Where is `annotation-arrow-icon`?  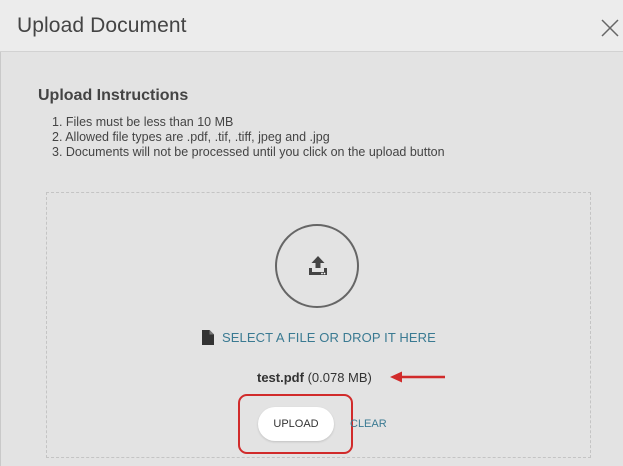
annotation-arrow-icon is located at coordinates (417, 377).